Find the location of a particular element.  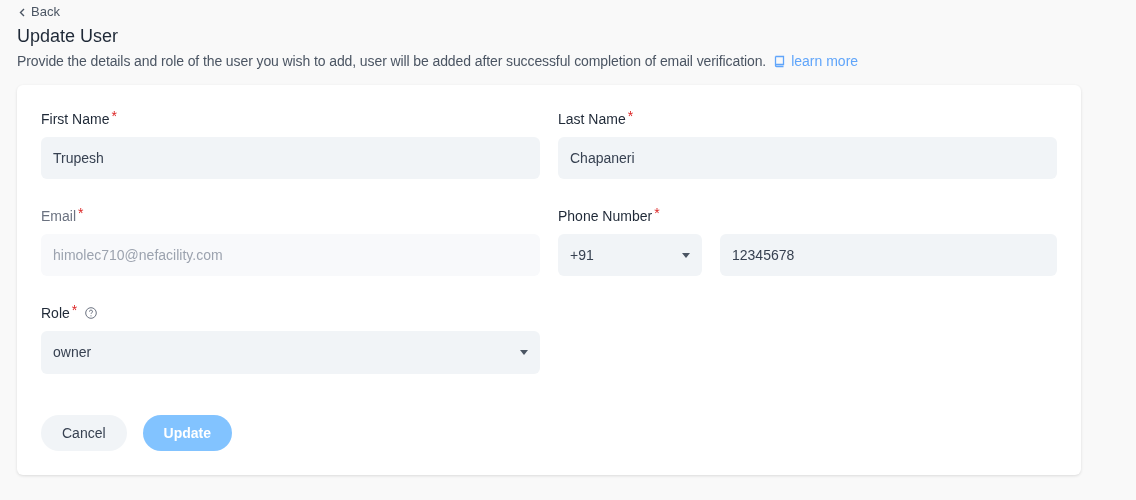

back-link: Back is located at coordinates (39, 12).